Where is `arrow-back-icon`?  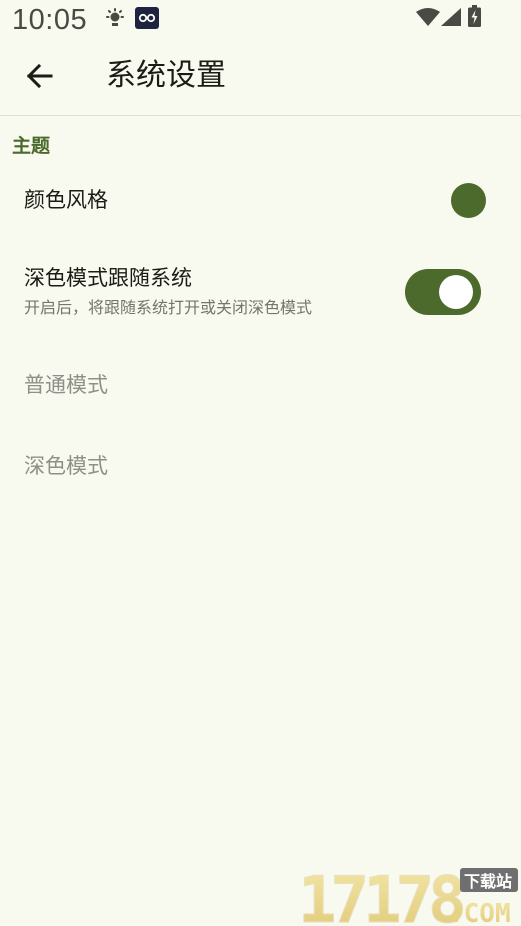 arrow-back-icon is located at coordinates (39, 76).